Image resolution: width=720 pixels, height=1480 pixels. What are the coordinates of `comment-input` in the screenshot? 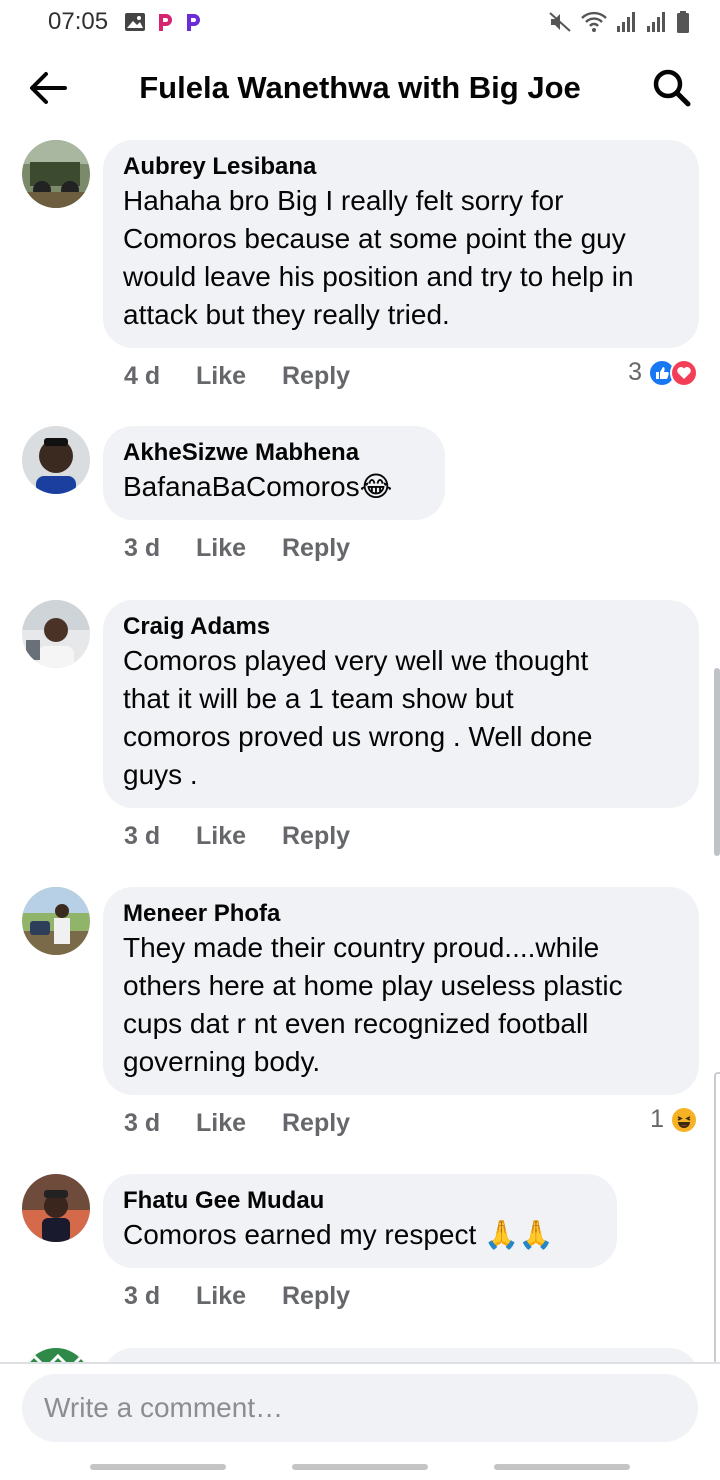 It's located at (354, 1408).